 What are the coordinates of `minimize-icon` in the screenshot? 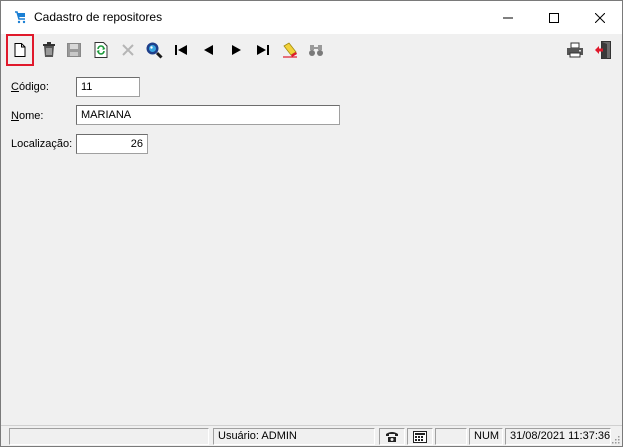 It's located at (508, 17).